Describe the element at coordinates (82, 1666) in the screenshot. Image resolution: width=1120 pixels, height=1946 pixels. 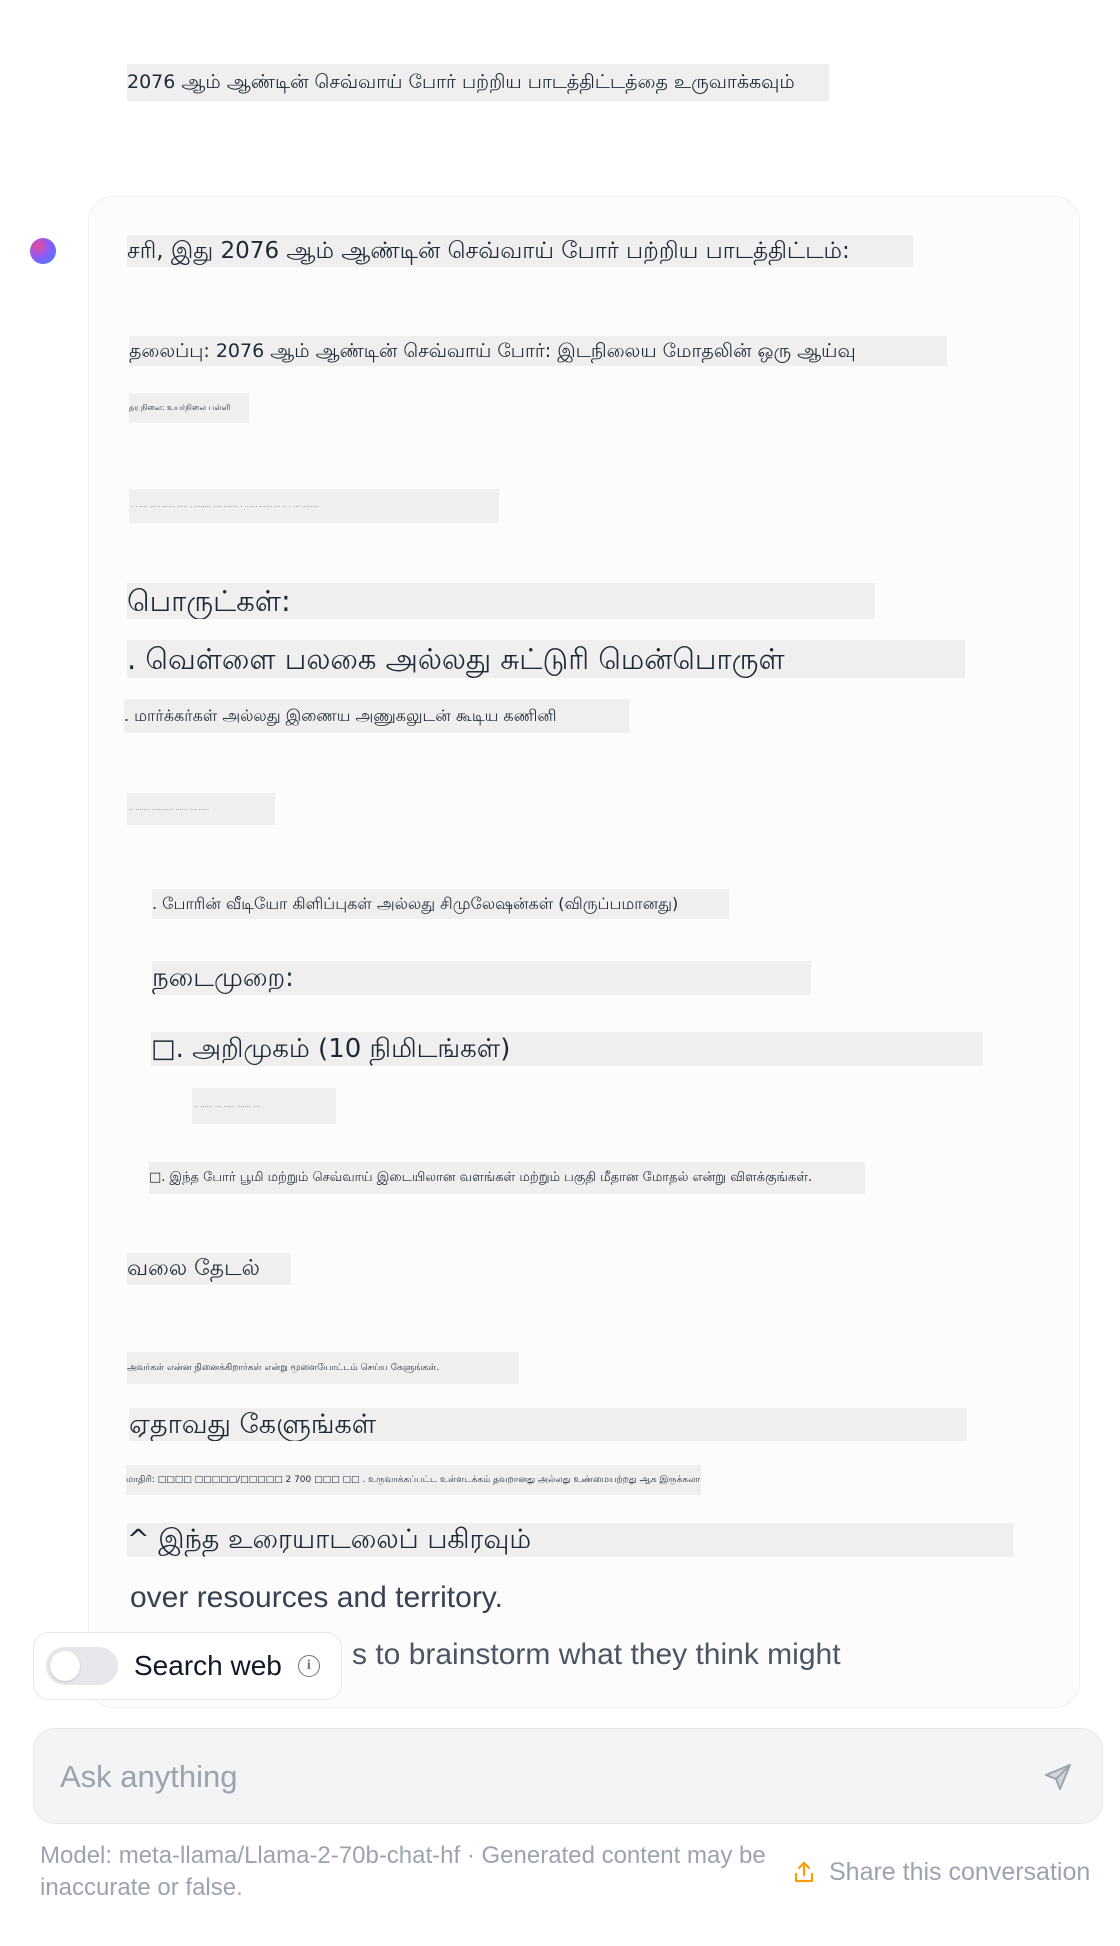
I see `search-web-switch` at that location.